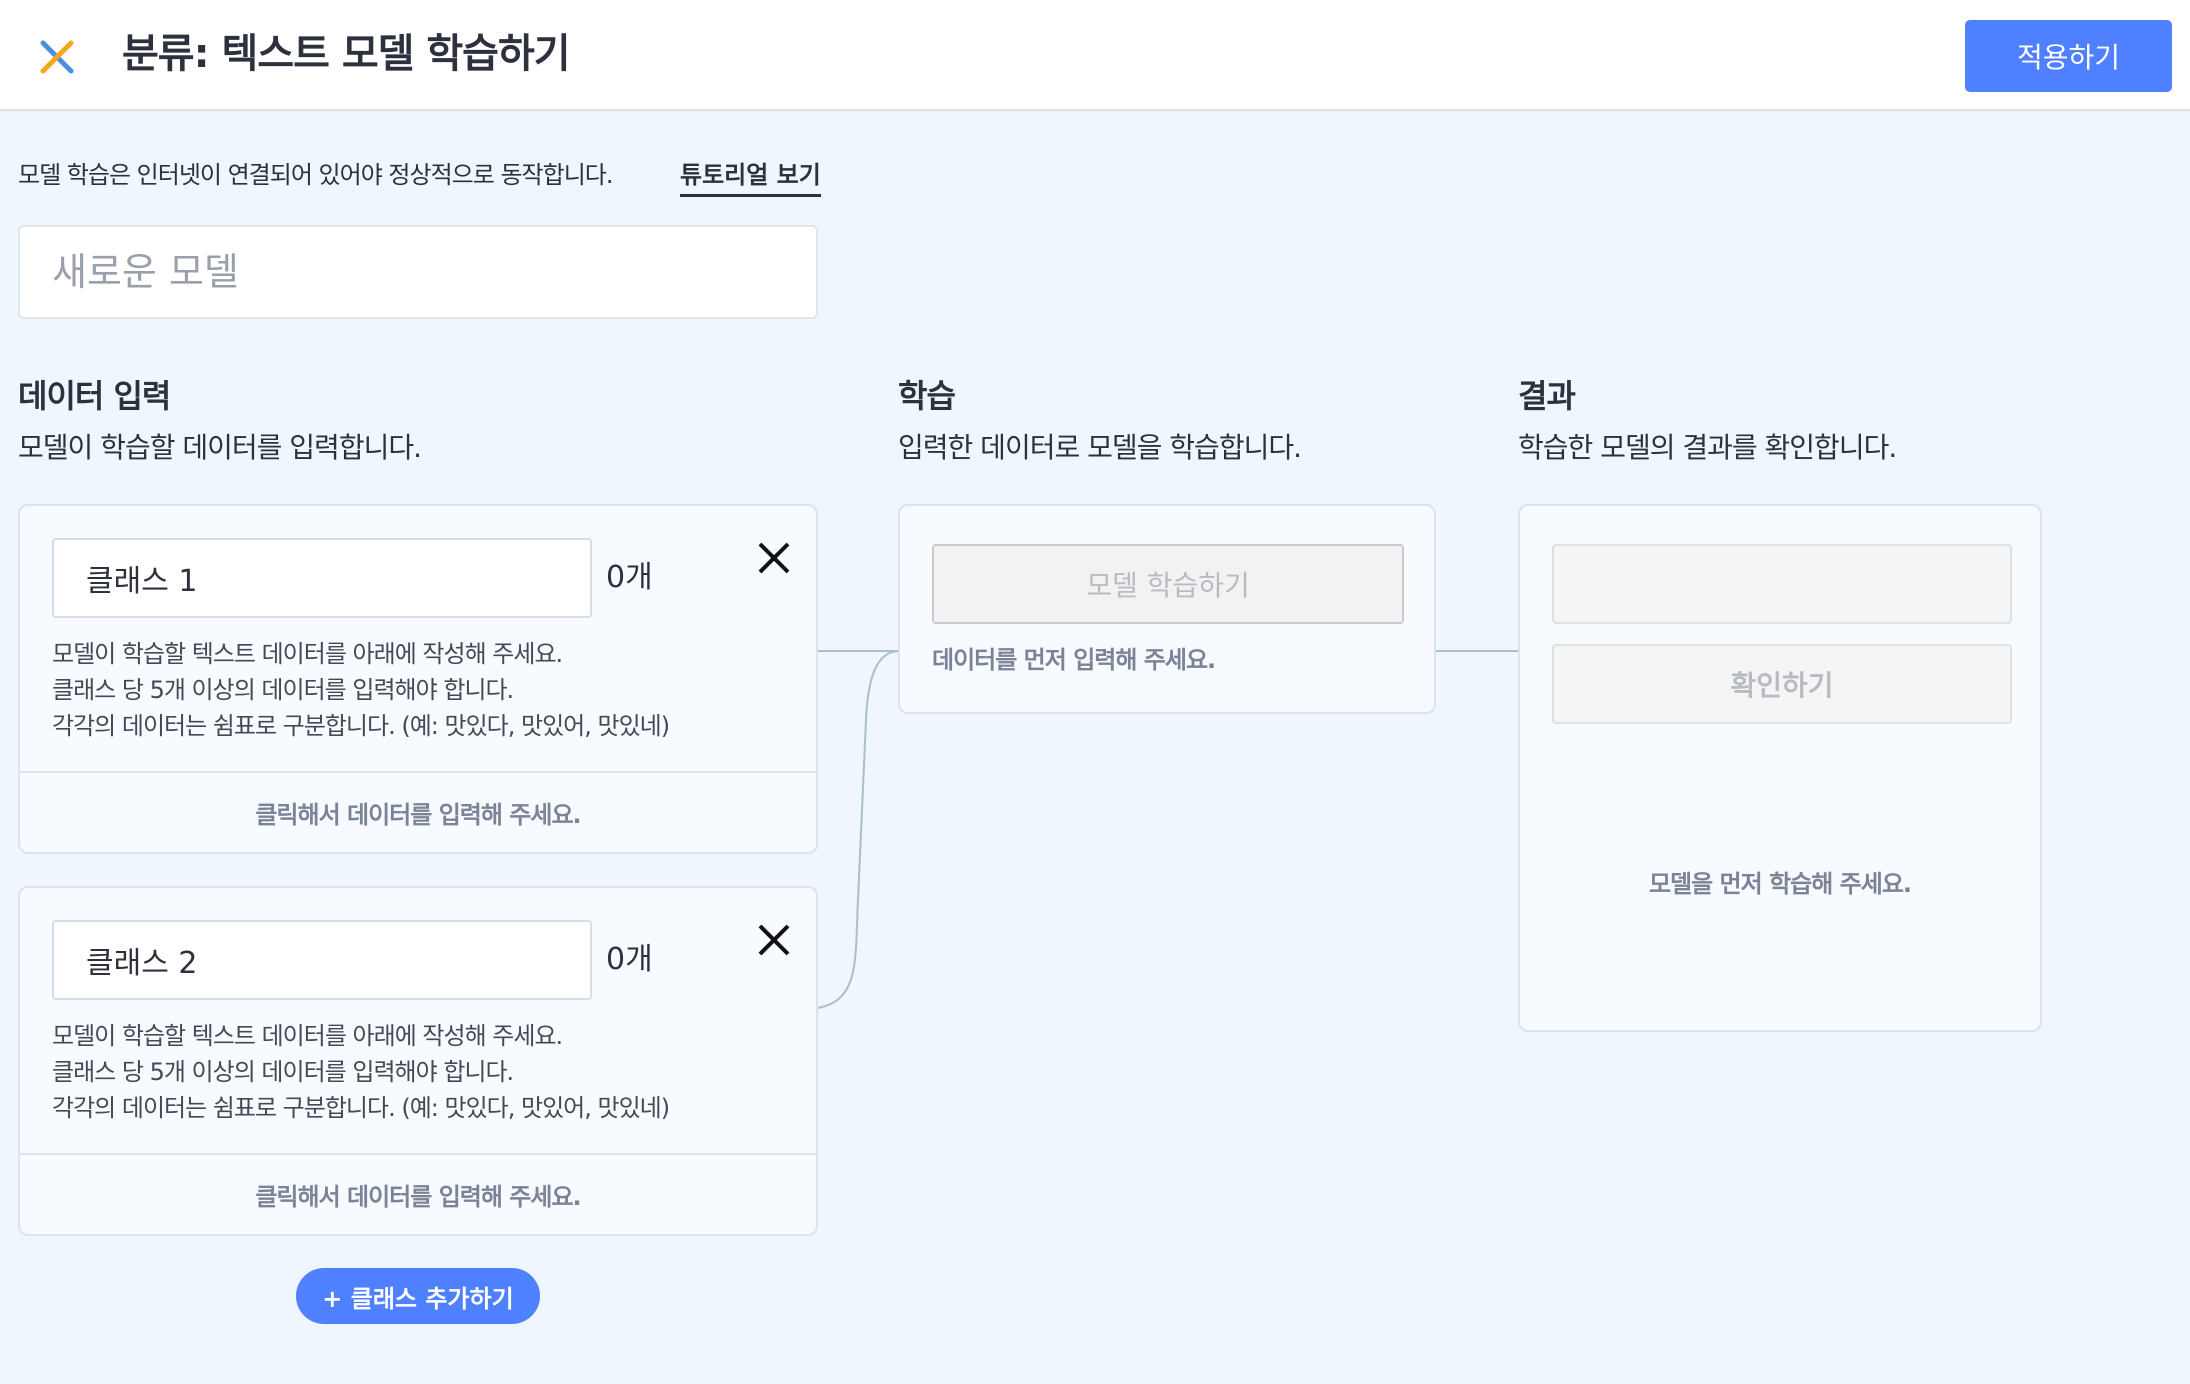  What do you see at coordinates (1782, 684) in the screenshot?
I see `confirm-button: 확인하기` at bounding box center [1782, 684].